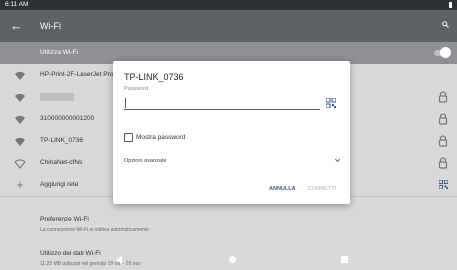 The width and height of the screenshot is (457, 270). What do you see at coordinates (228, 26) in the screenshot?
I see `app-bar: ← Wi-Fi` at bounding box center [228, 26].